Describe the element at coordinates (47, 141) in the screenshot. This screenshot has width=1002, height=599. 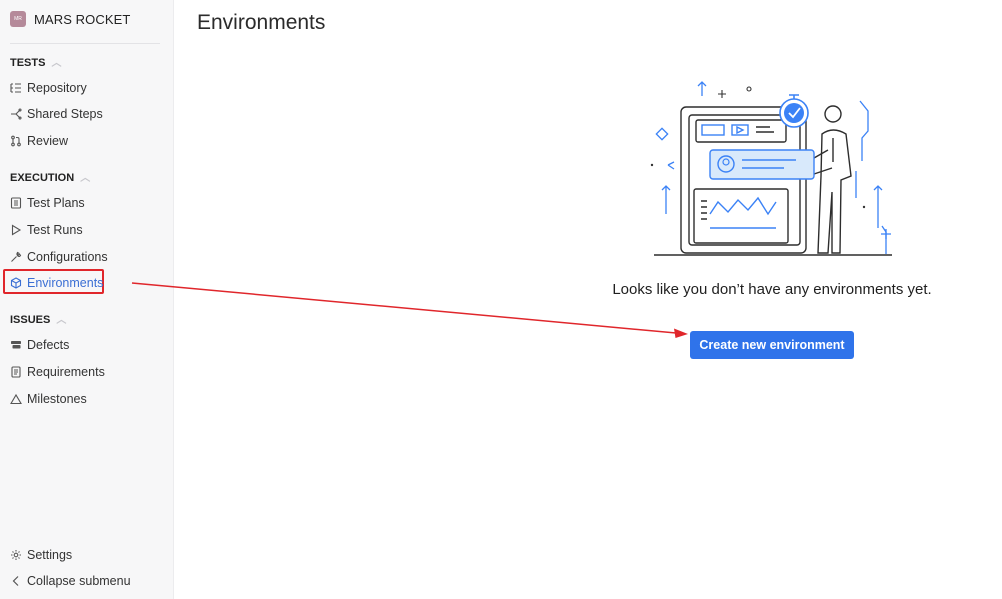
I see `sidebar-item-label: Review` at that location.